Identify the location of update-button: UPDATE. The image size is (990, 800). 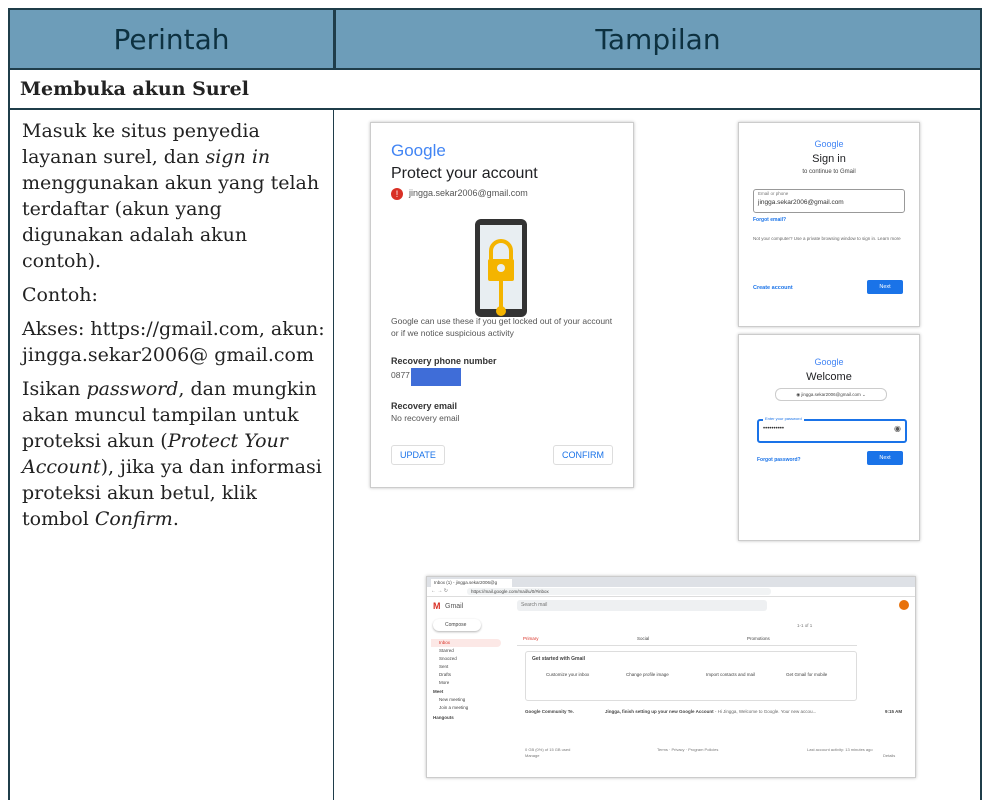
(418, 455).